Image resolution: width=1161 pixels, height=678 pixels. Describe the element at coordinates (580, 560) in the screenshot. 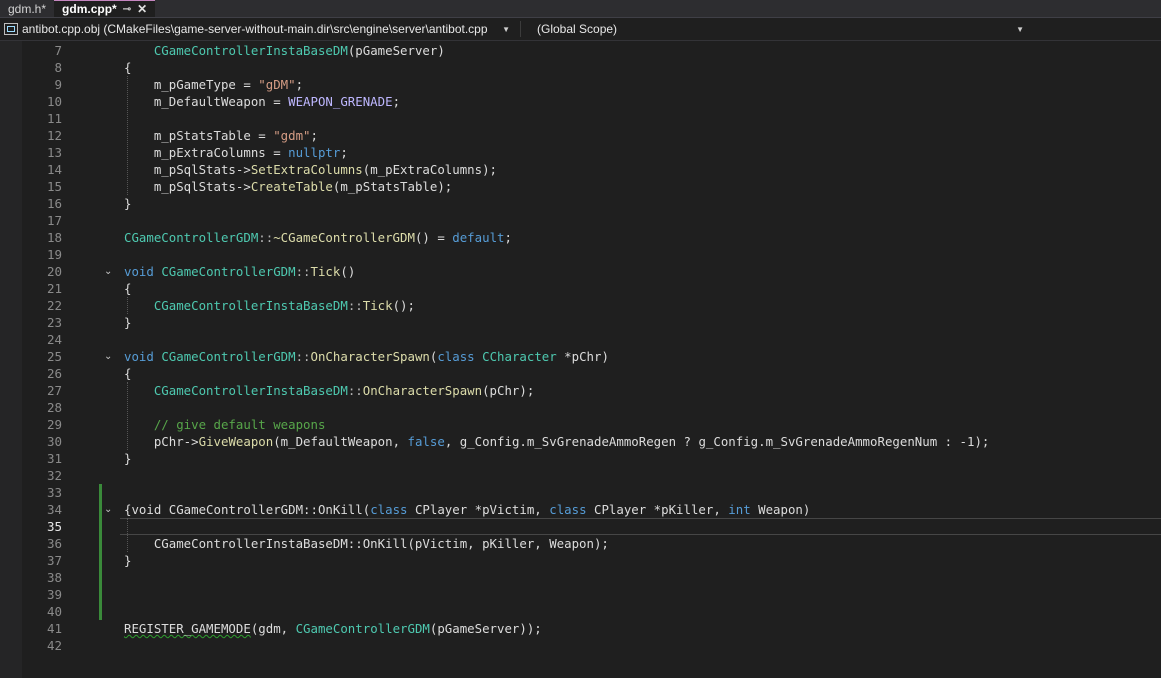

I see `code-line: 37}` at that location.